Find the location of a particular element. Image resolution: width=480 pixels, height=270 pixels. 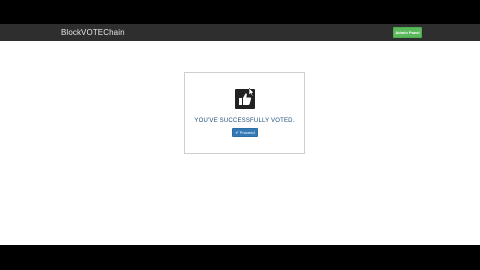

proceed-button: ✔ Proceed is located at coordinates (245, 132).